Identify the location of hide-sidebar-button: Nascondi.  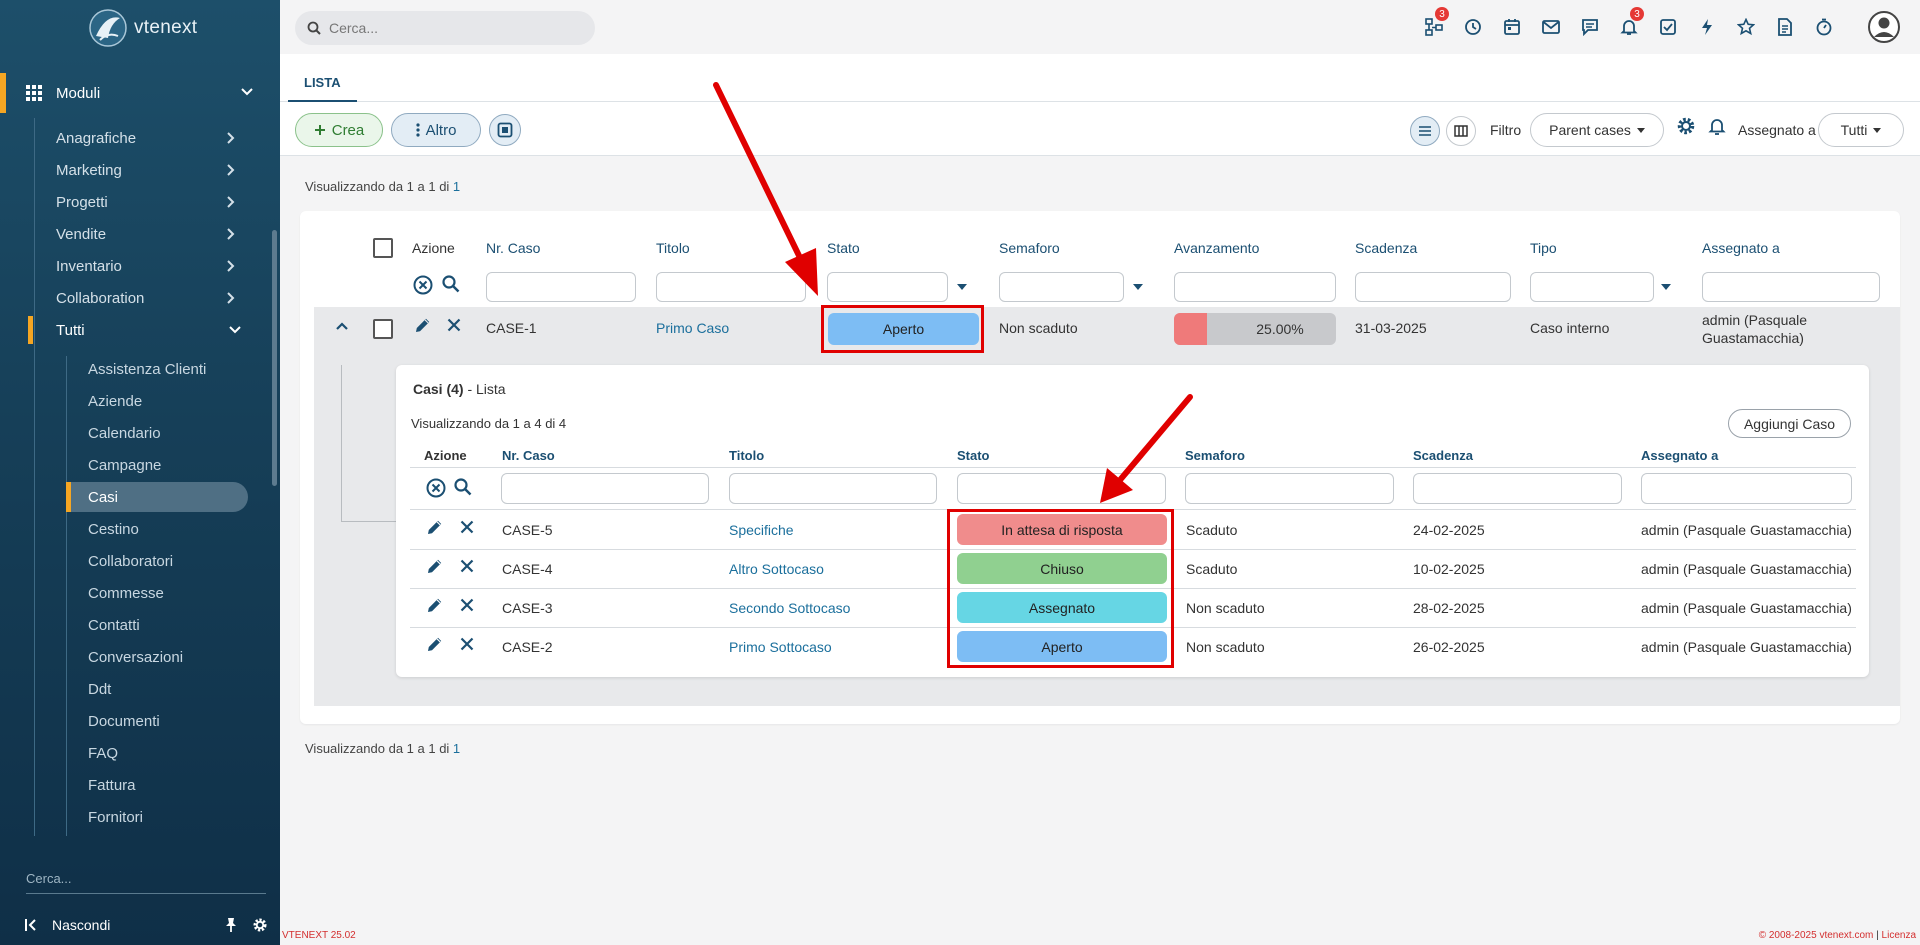
(81, 925).